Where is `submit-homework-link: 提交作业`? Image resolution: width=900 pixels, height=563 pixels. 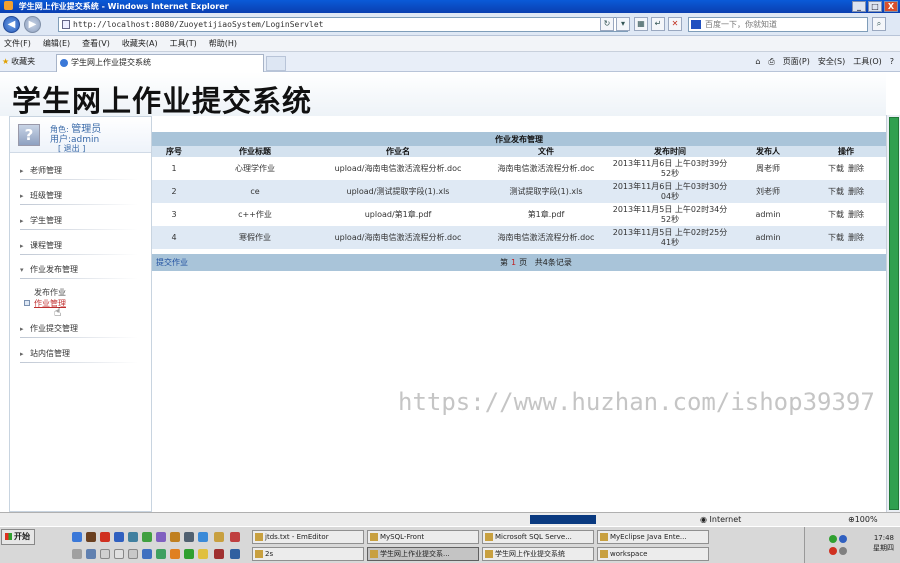
submit-homework-link: 提交作业 is located at coordinates (172, 262).